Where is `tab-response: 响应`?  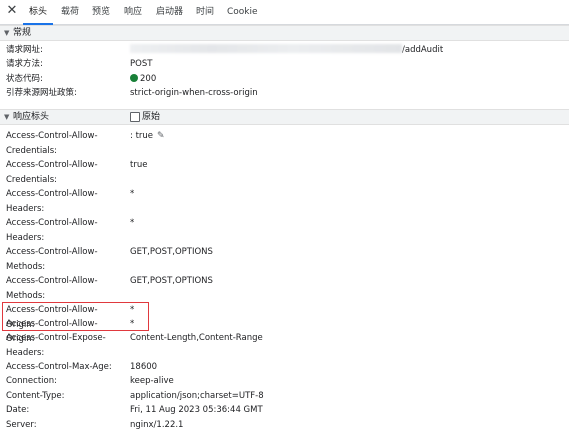 tab-response: 响应 is located at coordinates (133, 12).